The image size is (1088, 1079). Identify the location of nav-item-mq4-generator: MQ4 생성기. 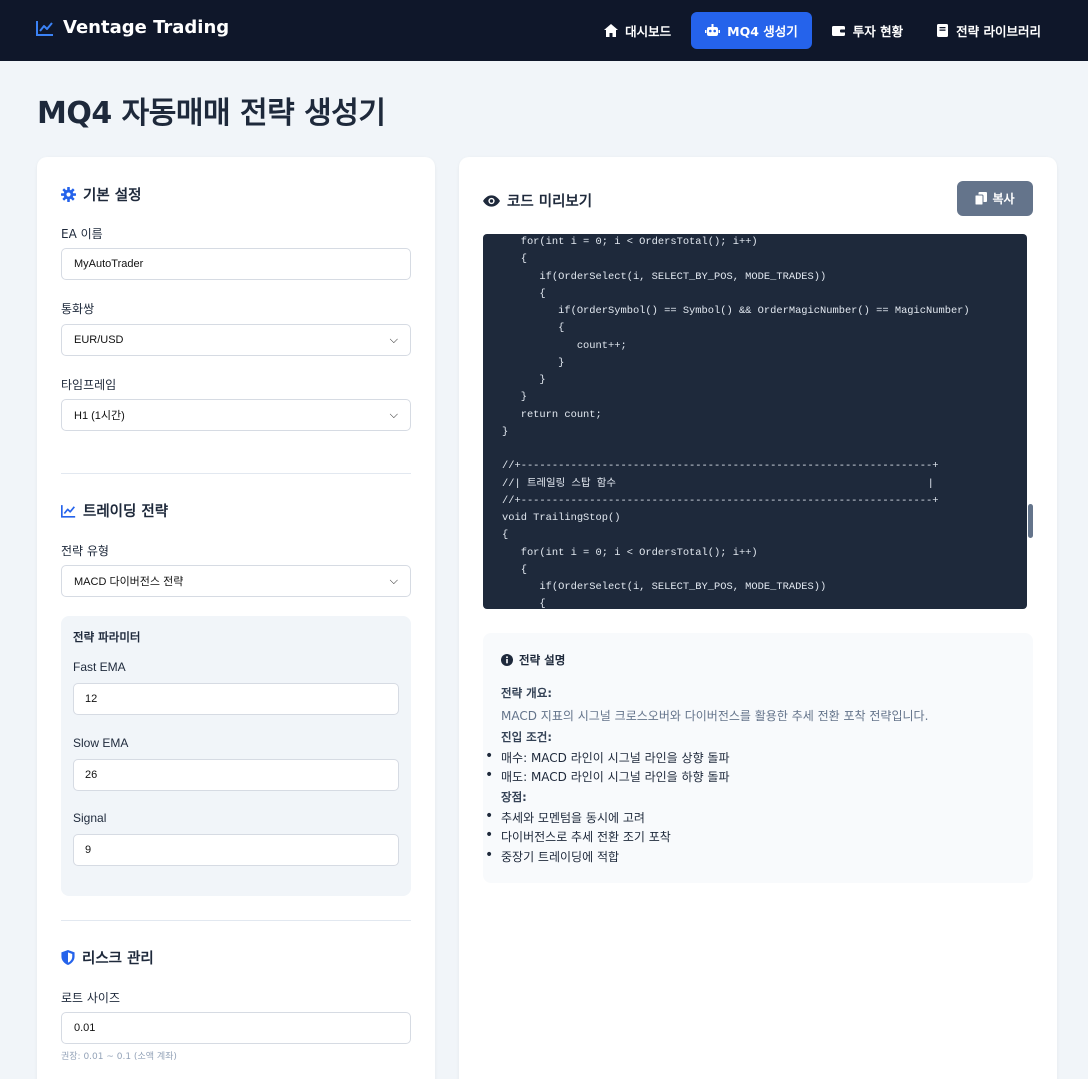
(751, 30).